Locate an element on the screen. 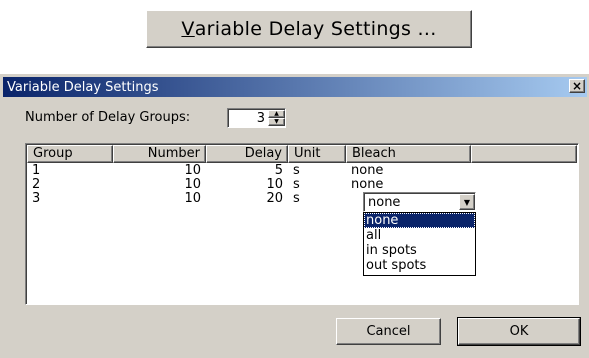 Image resolution: width=589 pixels, height=358 pixels. num-groups-value: 3 is located at coordinates (248, 118).